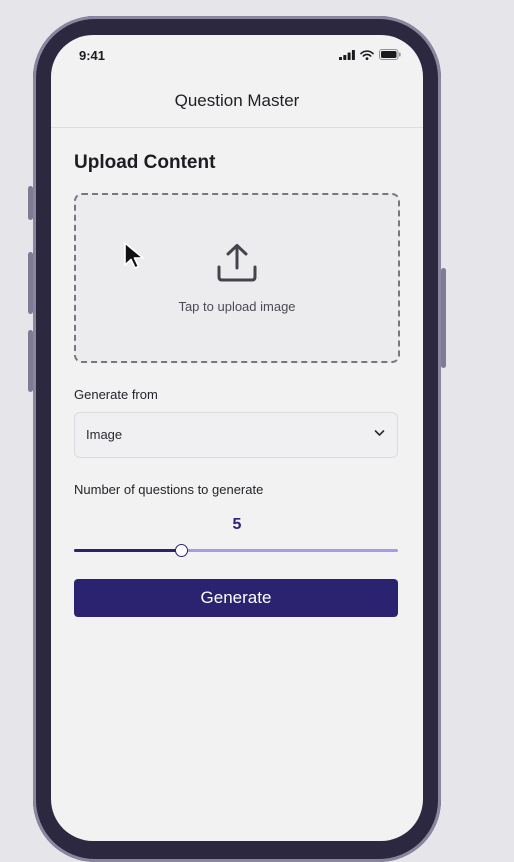 This screenshot has width=514, height=862. What do you see at coordinates (237, 826) in the screenshot?
I see `home-indicator-area` at bounding box center [237, 826].